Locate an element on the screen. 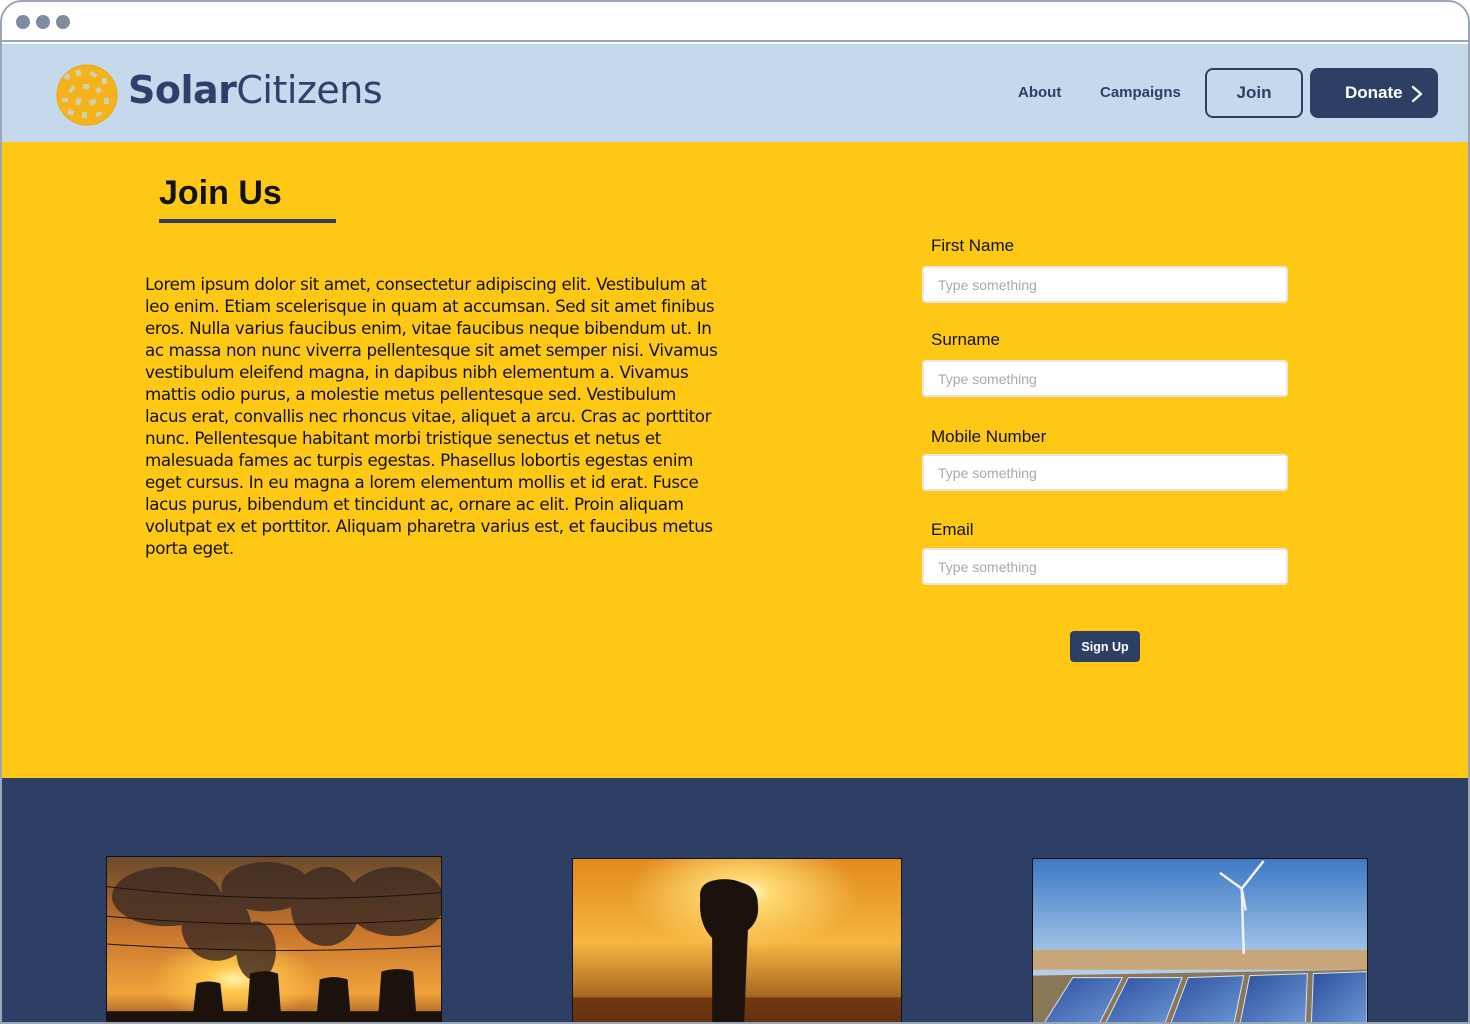 This screenshot has height=1024, width=1470. donate-button: Donate is located at coordinates (1374, 93).